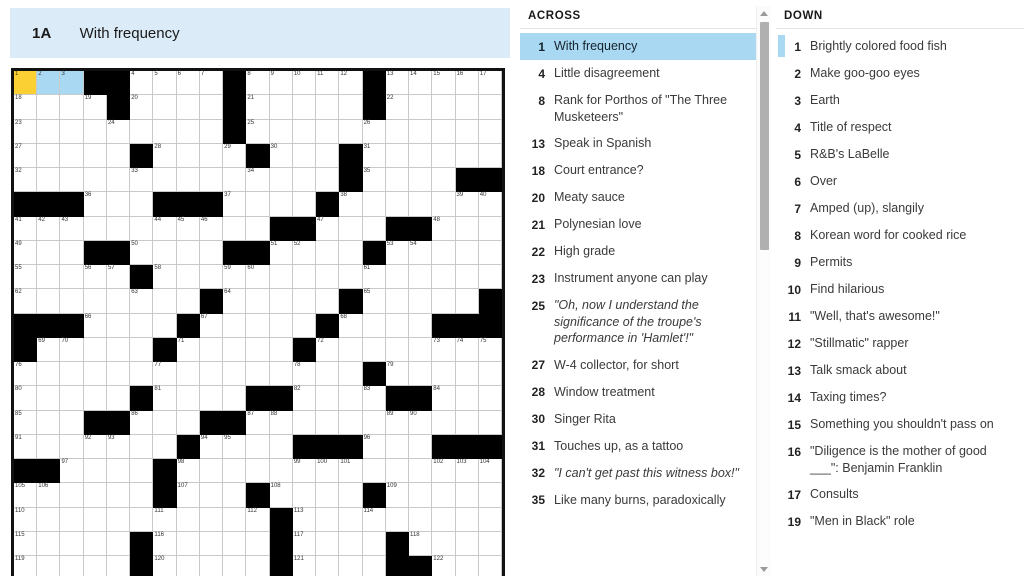 This screenshot has height=576, width=1024. I want to click on grid-cell: 101, so click(351, 471).